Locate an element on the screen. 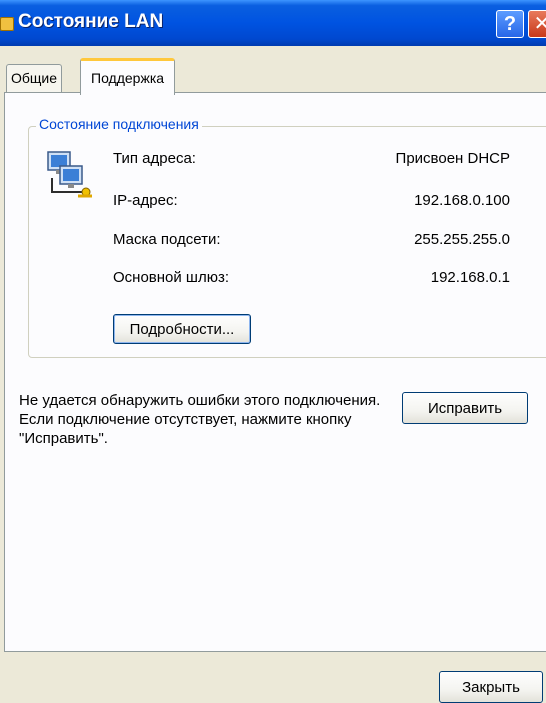  tab-general: Общие is located at coordinates (34, 78).